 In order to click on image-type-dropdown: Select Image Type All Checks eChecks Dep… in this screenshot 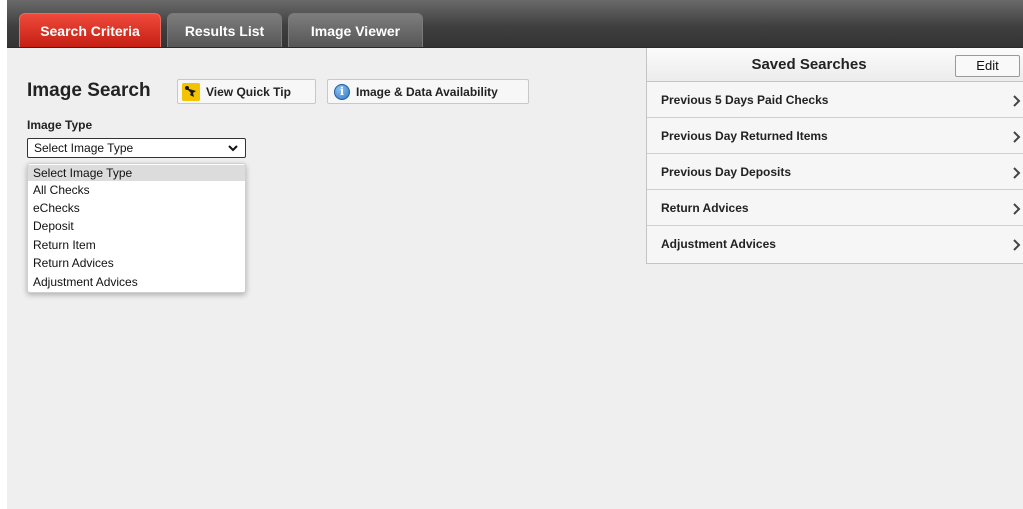, I will do `click(136, 228)`.